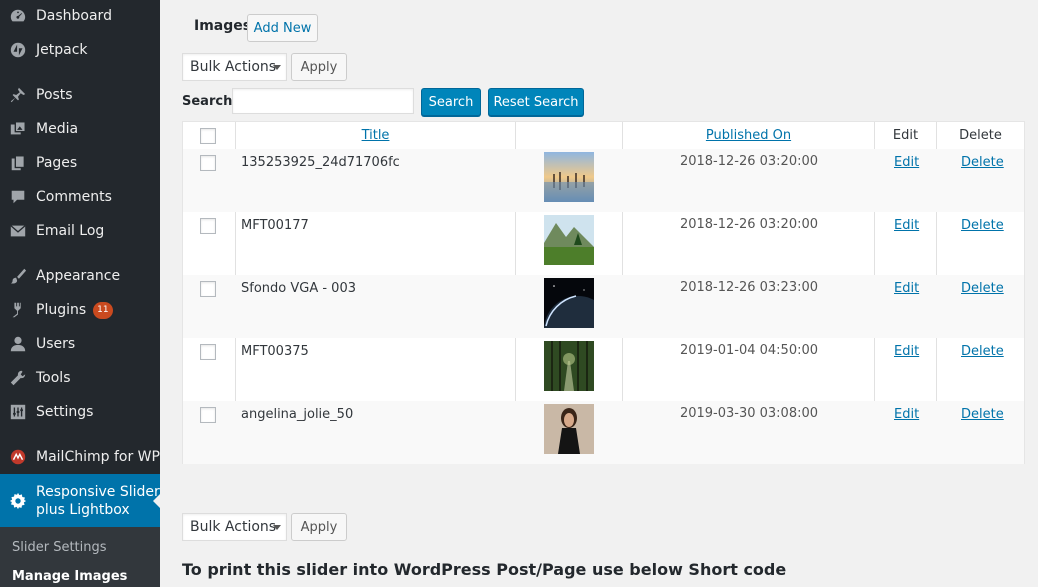  I want to click on bulk-actions-select-bottom: Bulk Actions, so click(234, 527).